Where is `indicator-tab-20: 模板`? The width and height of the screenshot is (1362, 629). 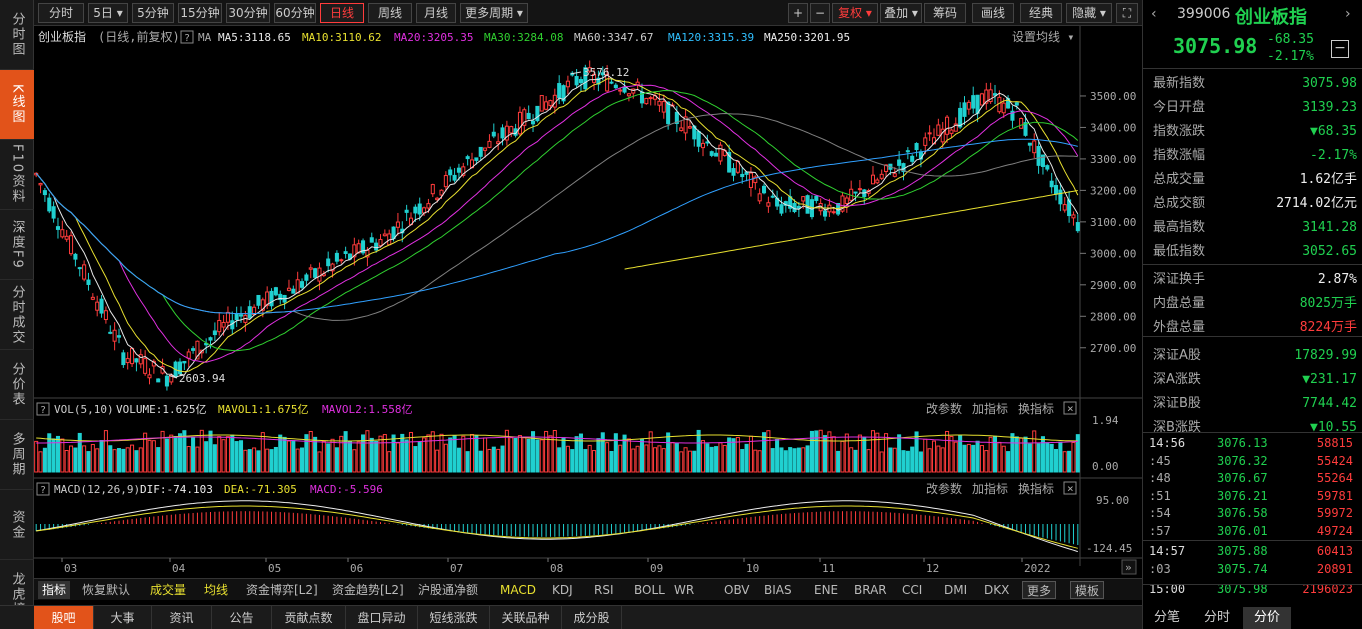
indicator-tab-20: 模板 is located at coordinates (1087, 590).